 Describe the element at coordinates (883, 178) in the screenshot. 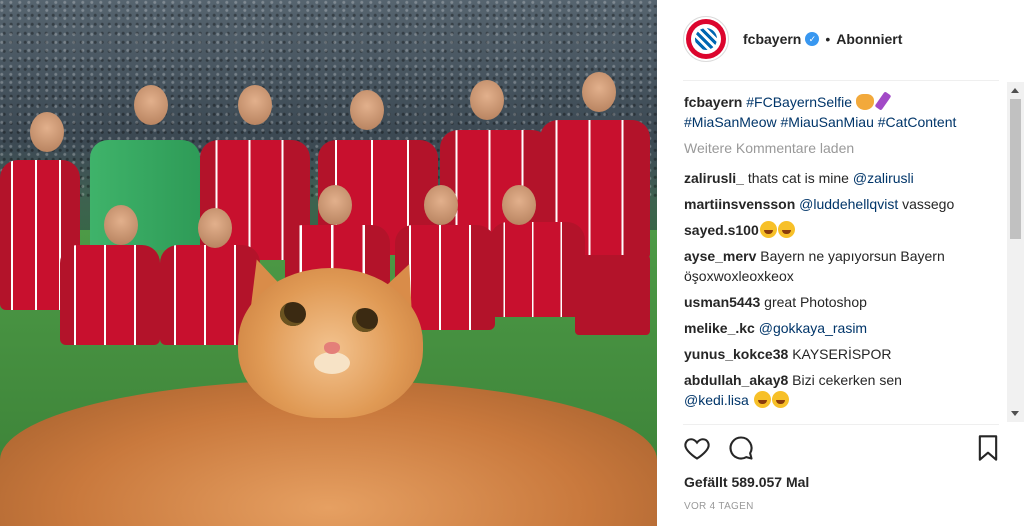

I see `comment-mention: @zalirusli` at that location.